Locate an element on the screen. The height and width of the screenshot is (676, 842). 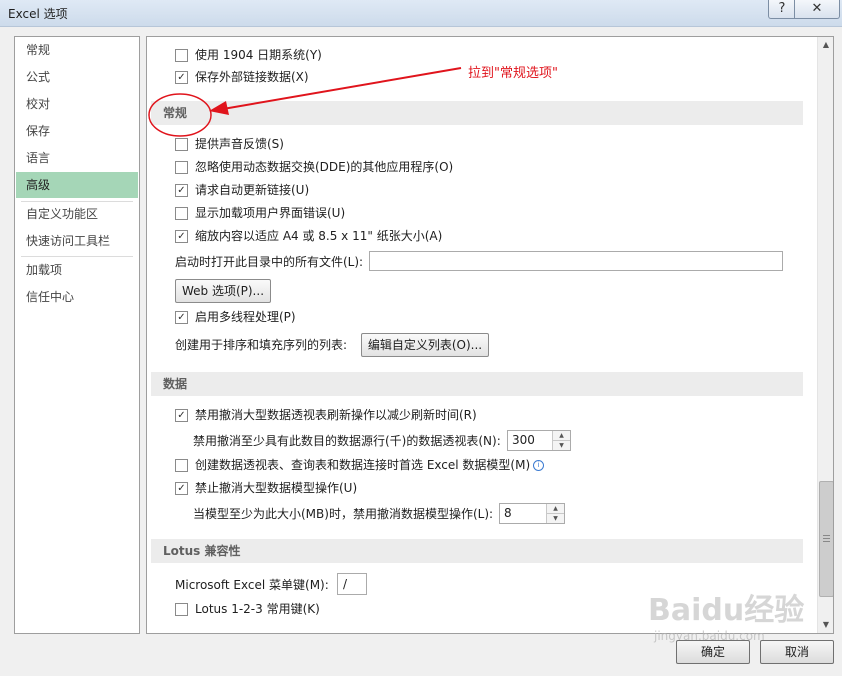
nav-item-language: 语言 is located at coordinates (77, 158).